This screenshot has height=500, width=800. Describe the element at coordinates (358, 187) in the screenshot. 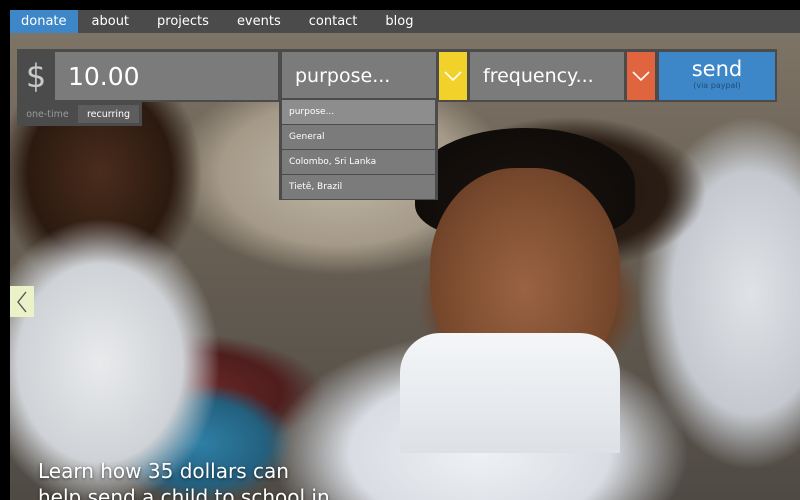

I see `purpose-option: Tietê, Brazil` at that location.